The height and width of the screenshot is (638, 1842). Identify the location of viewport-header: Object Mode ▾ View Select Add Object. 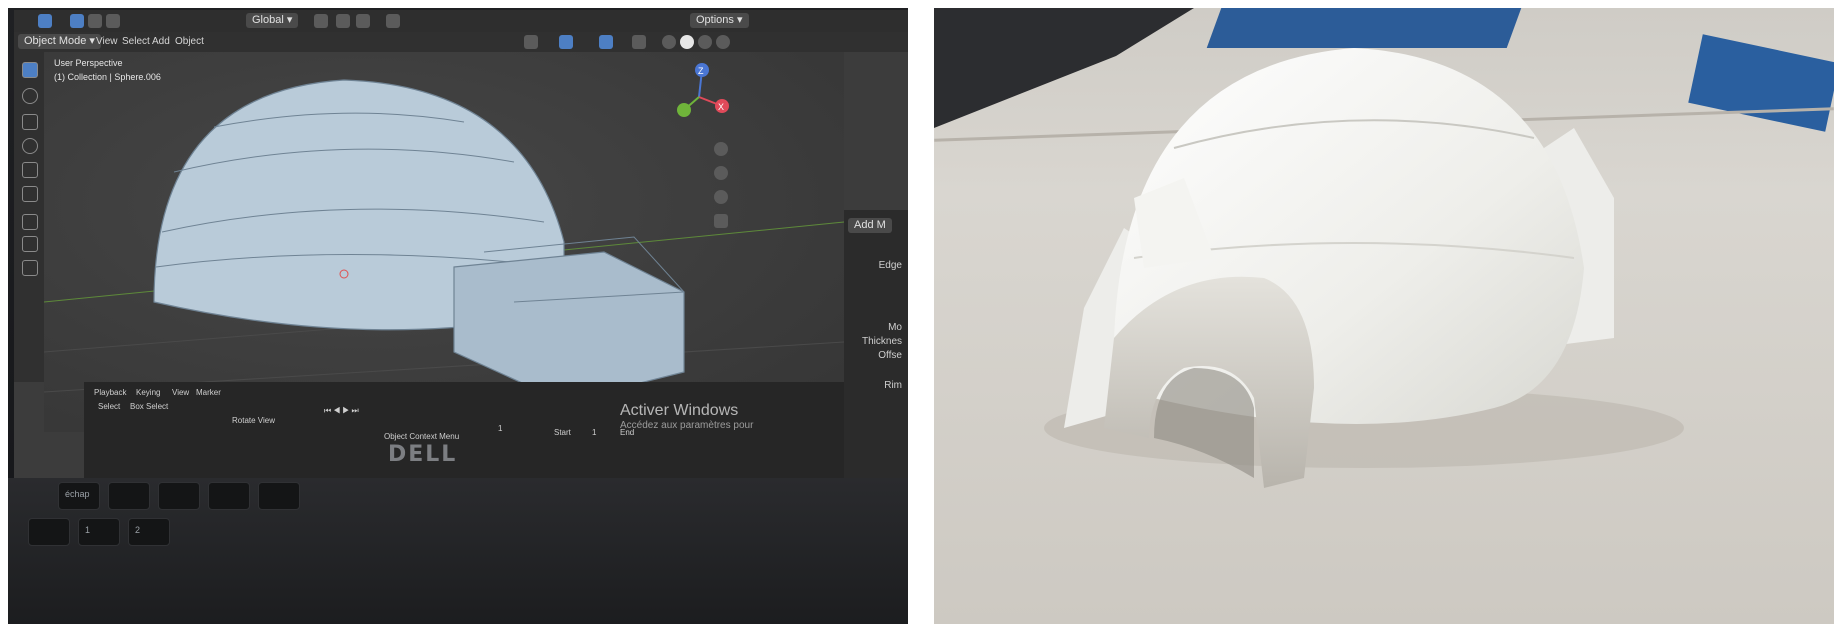
(461, 42).